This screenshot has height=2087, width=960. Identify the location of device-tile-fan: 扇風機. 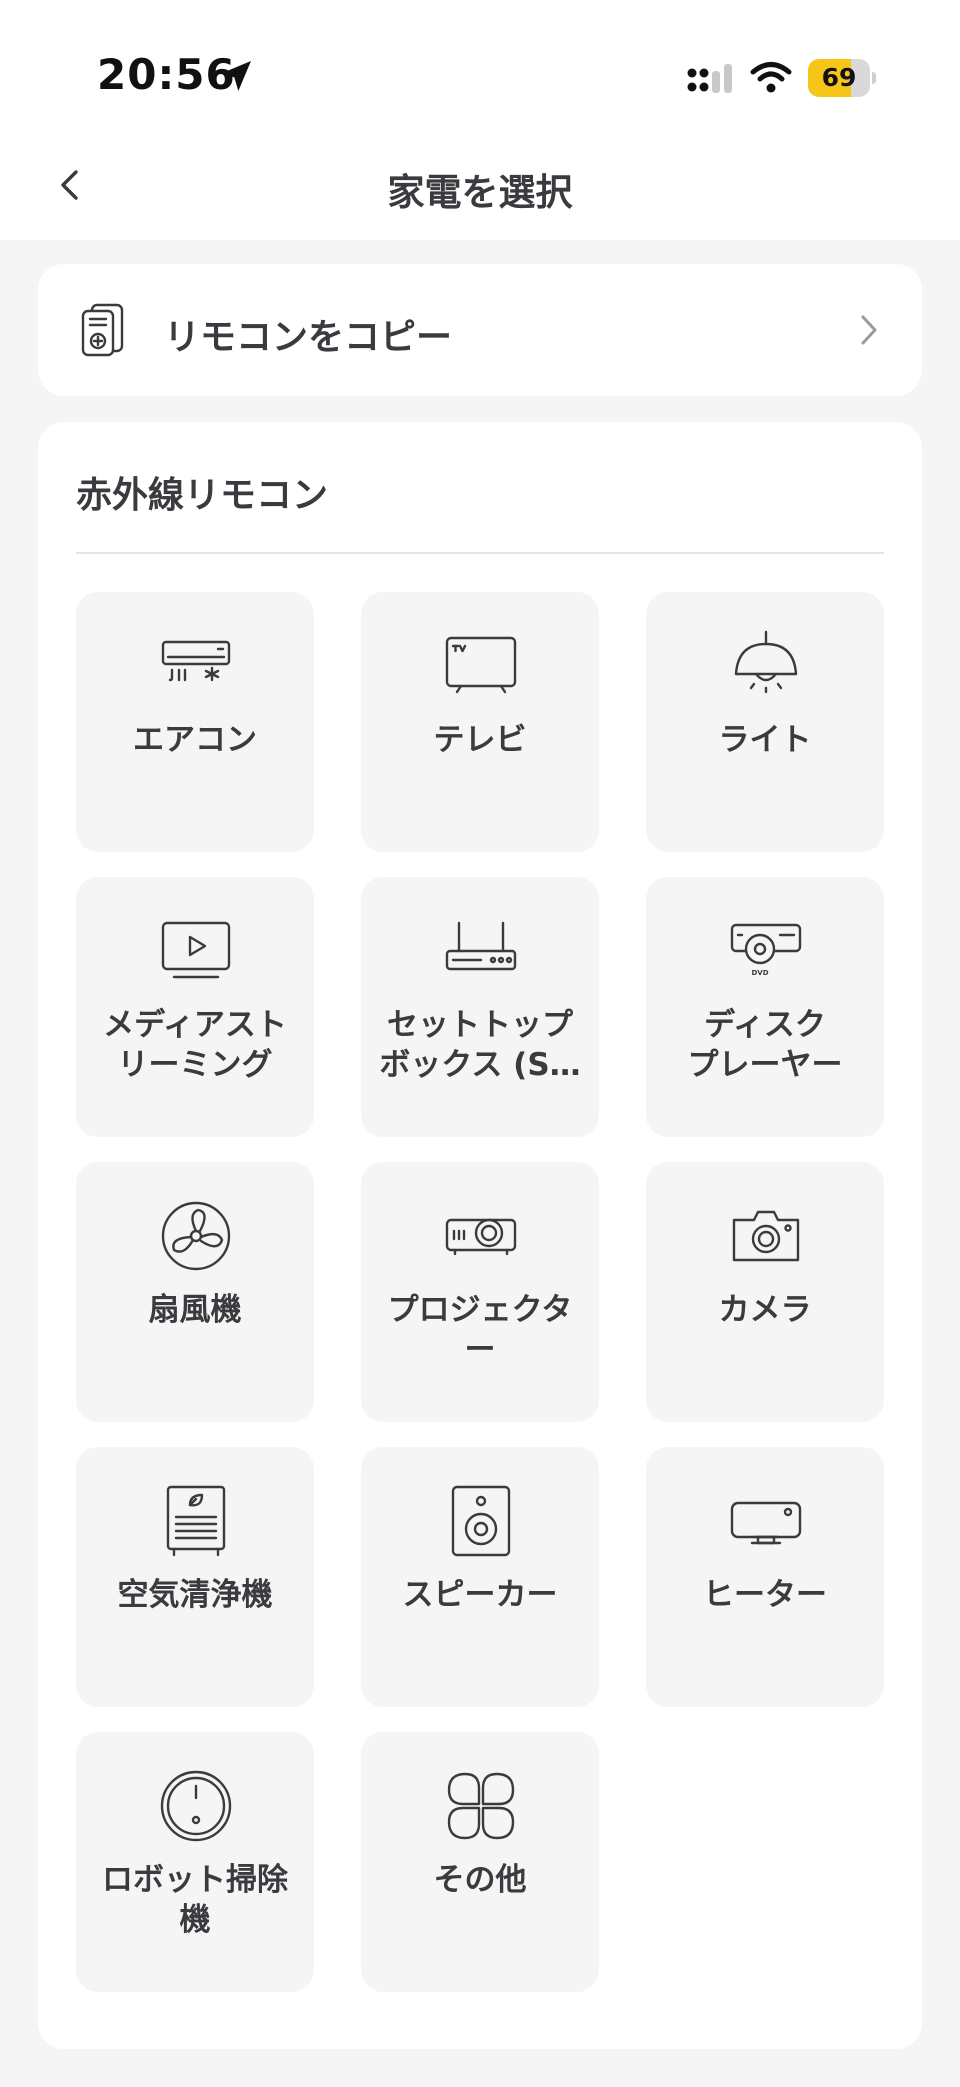
(195, 1292).